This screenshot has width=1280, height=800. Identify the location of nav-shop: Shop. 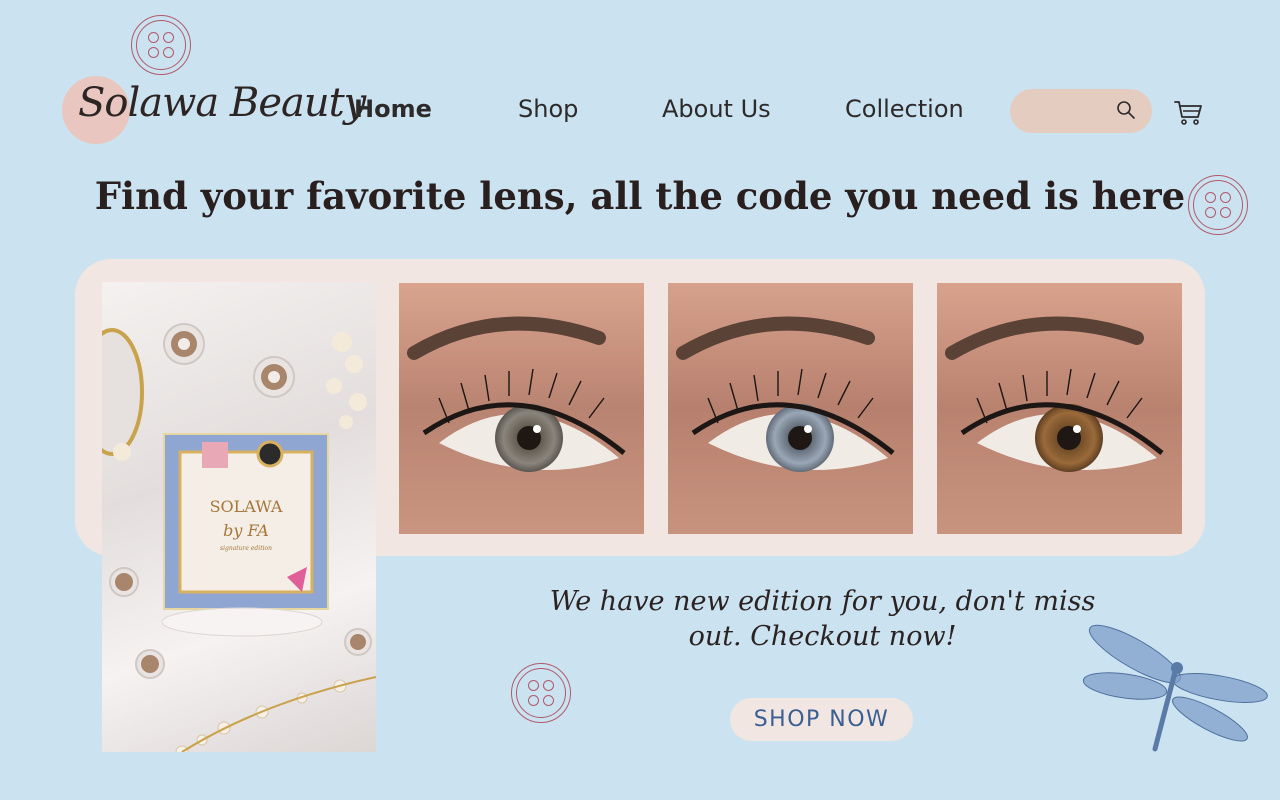
(548, 109).